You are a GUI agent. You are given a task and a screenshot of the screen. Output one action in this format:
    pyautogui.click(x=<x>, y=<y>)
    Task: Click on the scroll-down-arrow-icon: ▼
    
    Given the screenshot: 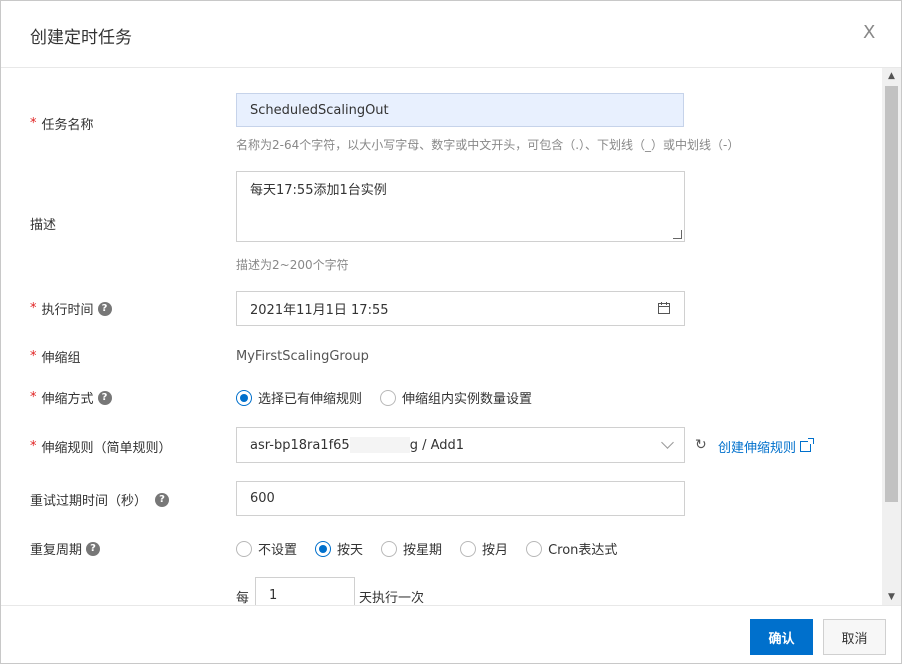 What is the action you would take?
    pyautogui.click(x=891, y=597)
    